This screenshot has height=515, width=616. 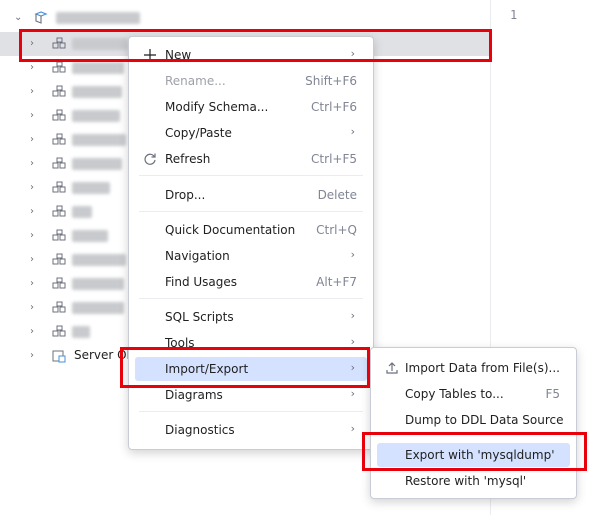 What do you see at coordinates (251, 343) in the screenshot?
I see `menu-item-tools: Tools ›` at bounding box center [251, 343].